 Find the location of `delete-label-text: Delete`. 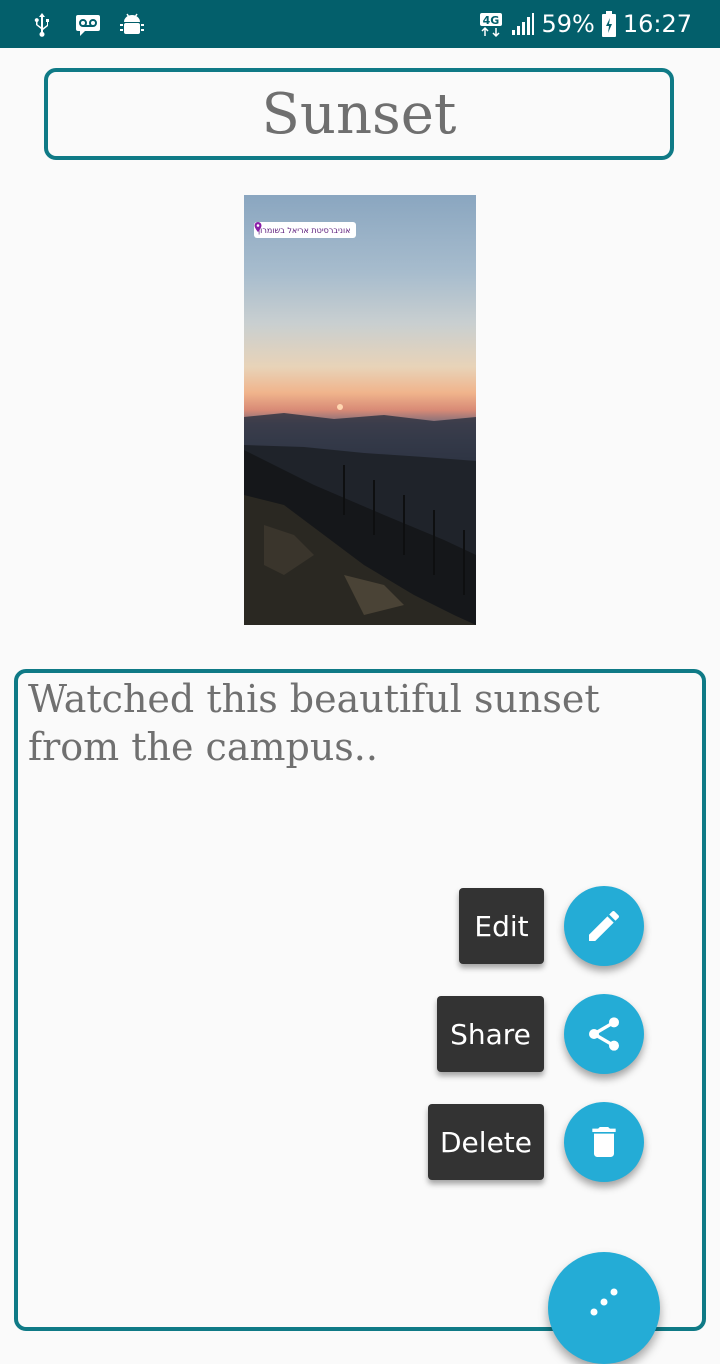

delete-label-text: Delete is located at coordinates (486, 1142).